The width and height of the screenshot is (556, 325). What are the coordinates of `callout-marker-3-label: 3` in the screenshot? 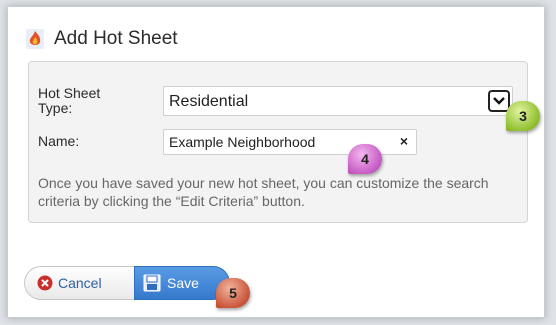 It's located at (523, 116).